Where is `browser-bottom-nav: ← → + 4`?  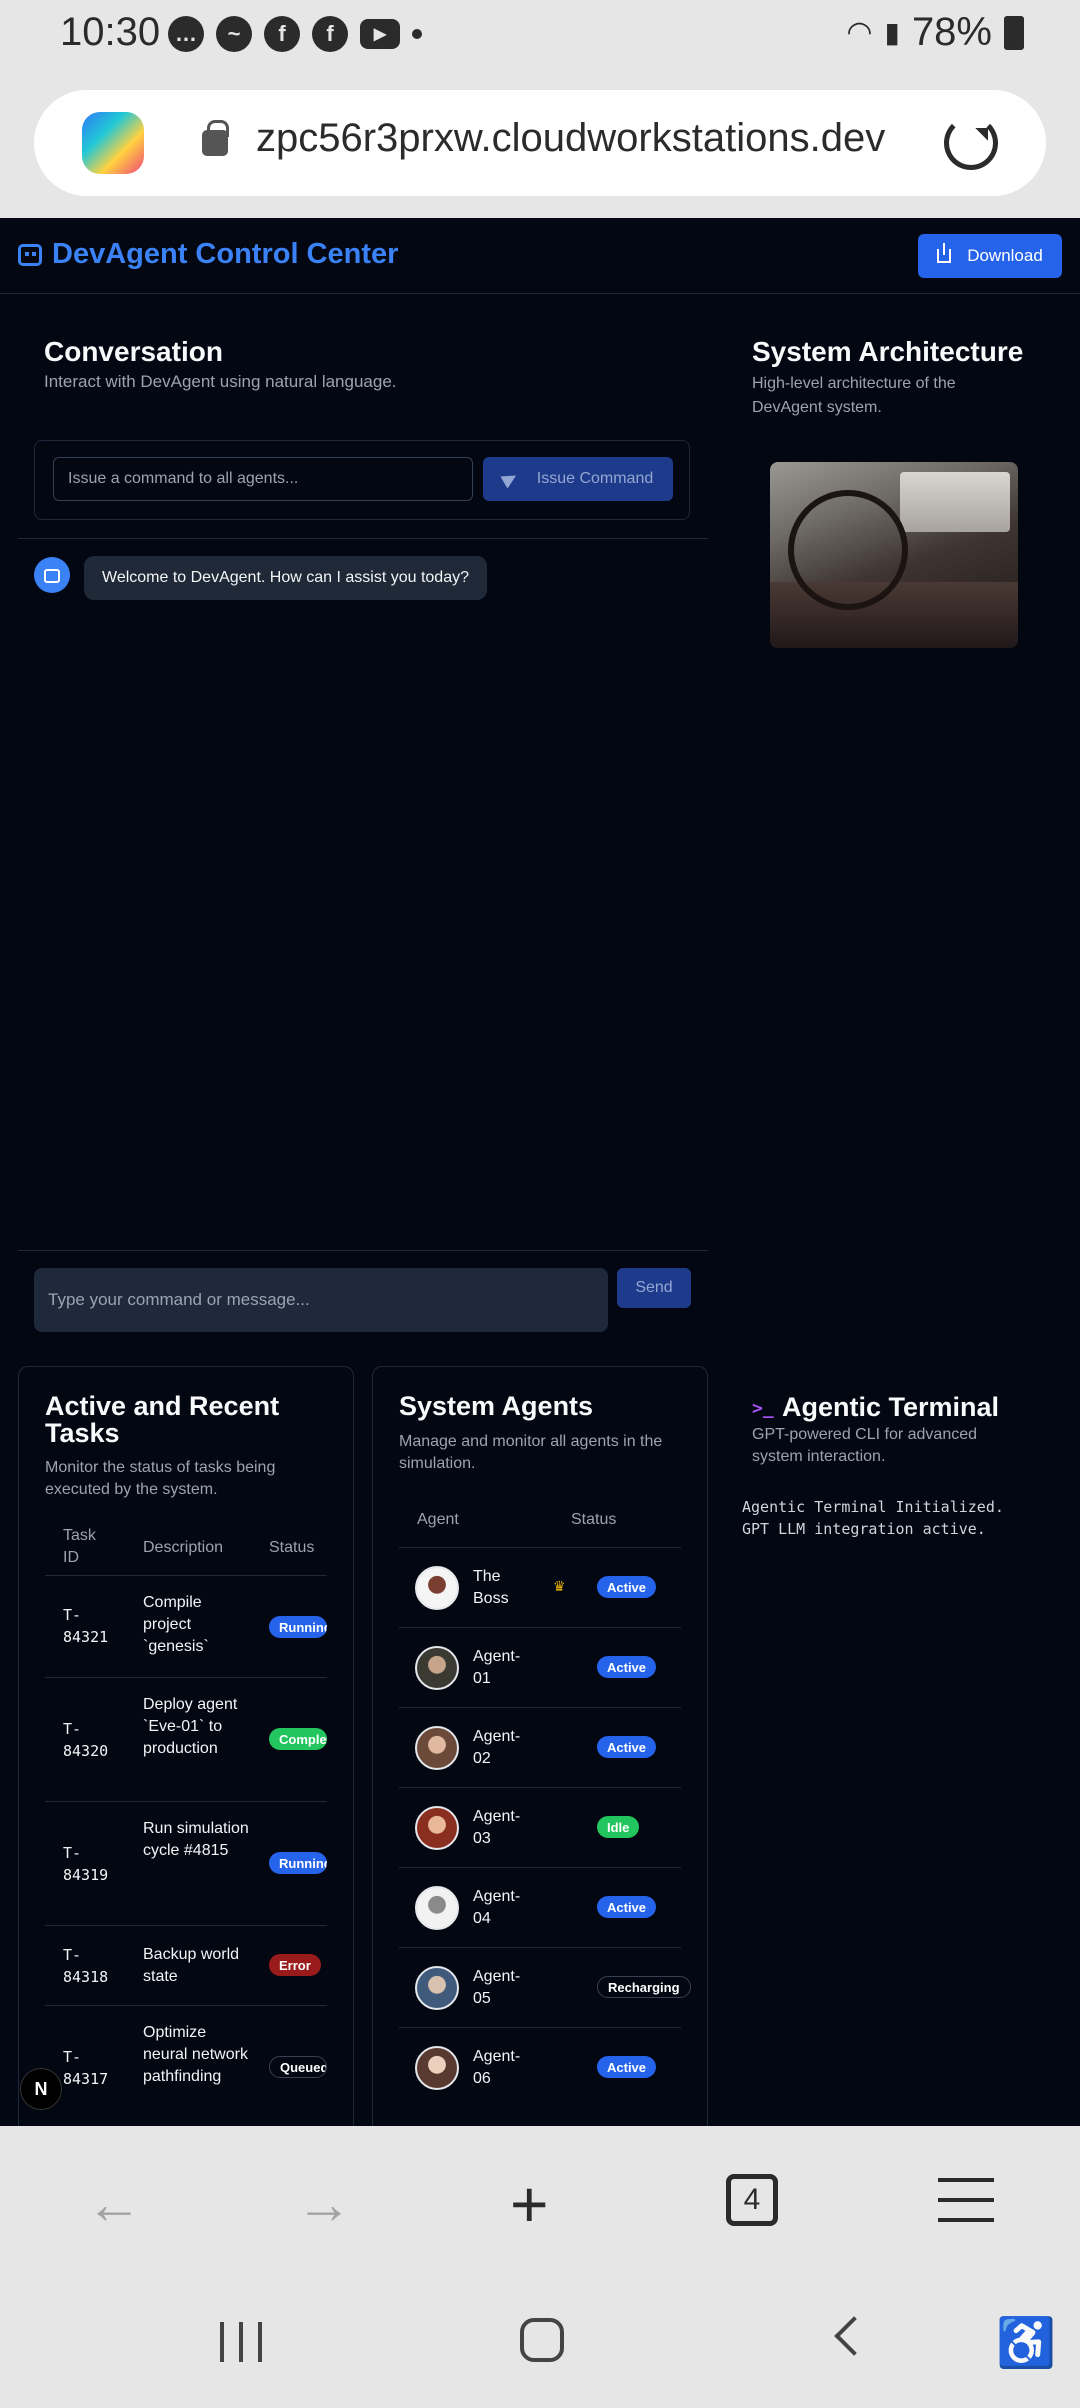
browser-bottom-nav: ← → + 4 is located at coordinates (540, 2201).